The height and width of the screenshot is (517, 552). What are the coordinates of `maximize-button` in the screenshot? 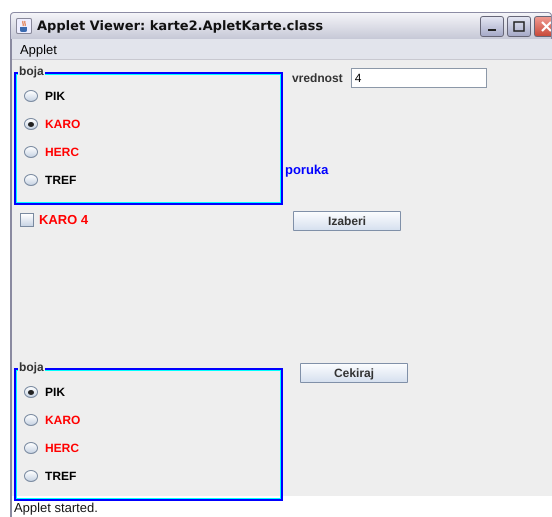 It's located at (519, 26).